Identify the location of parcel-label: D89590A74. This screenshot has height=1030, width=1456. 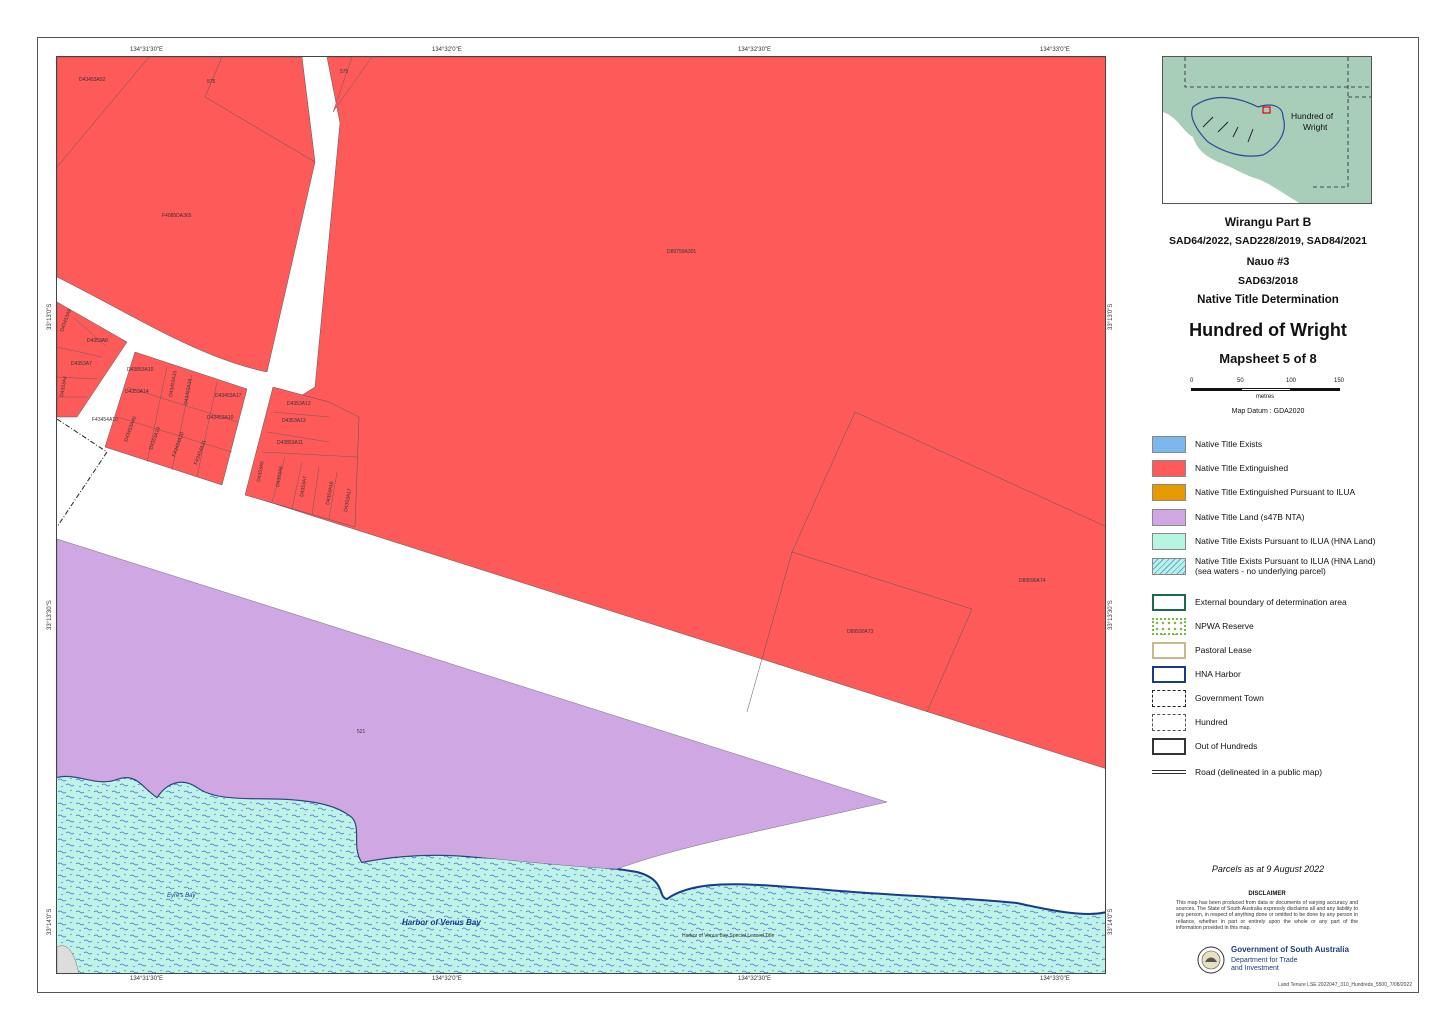
(1032, 581).